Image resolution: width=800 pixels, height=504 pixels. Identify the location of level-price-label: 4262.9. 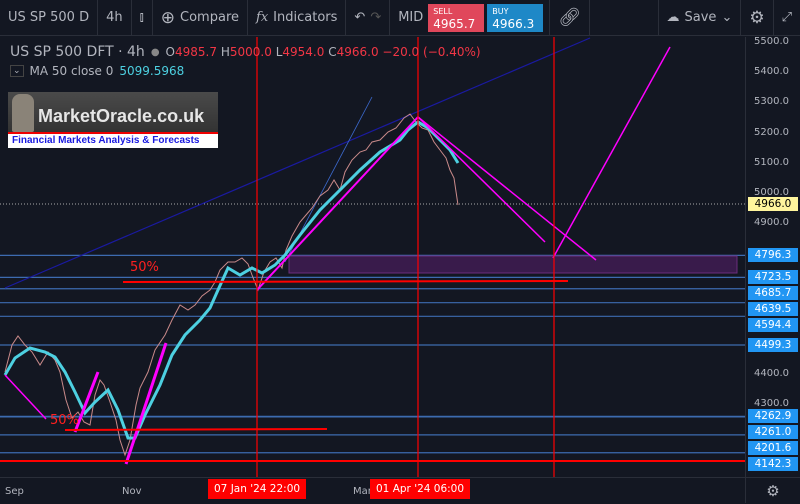
(773, 416).